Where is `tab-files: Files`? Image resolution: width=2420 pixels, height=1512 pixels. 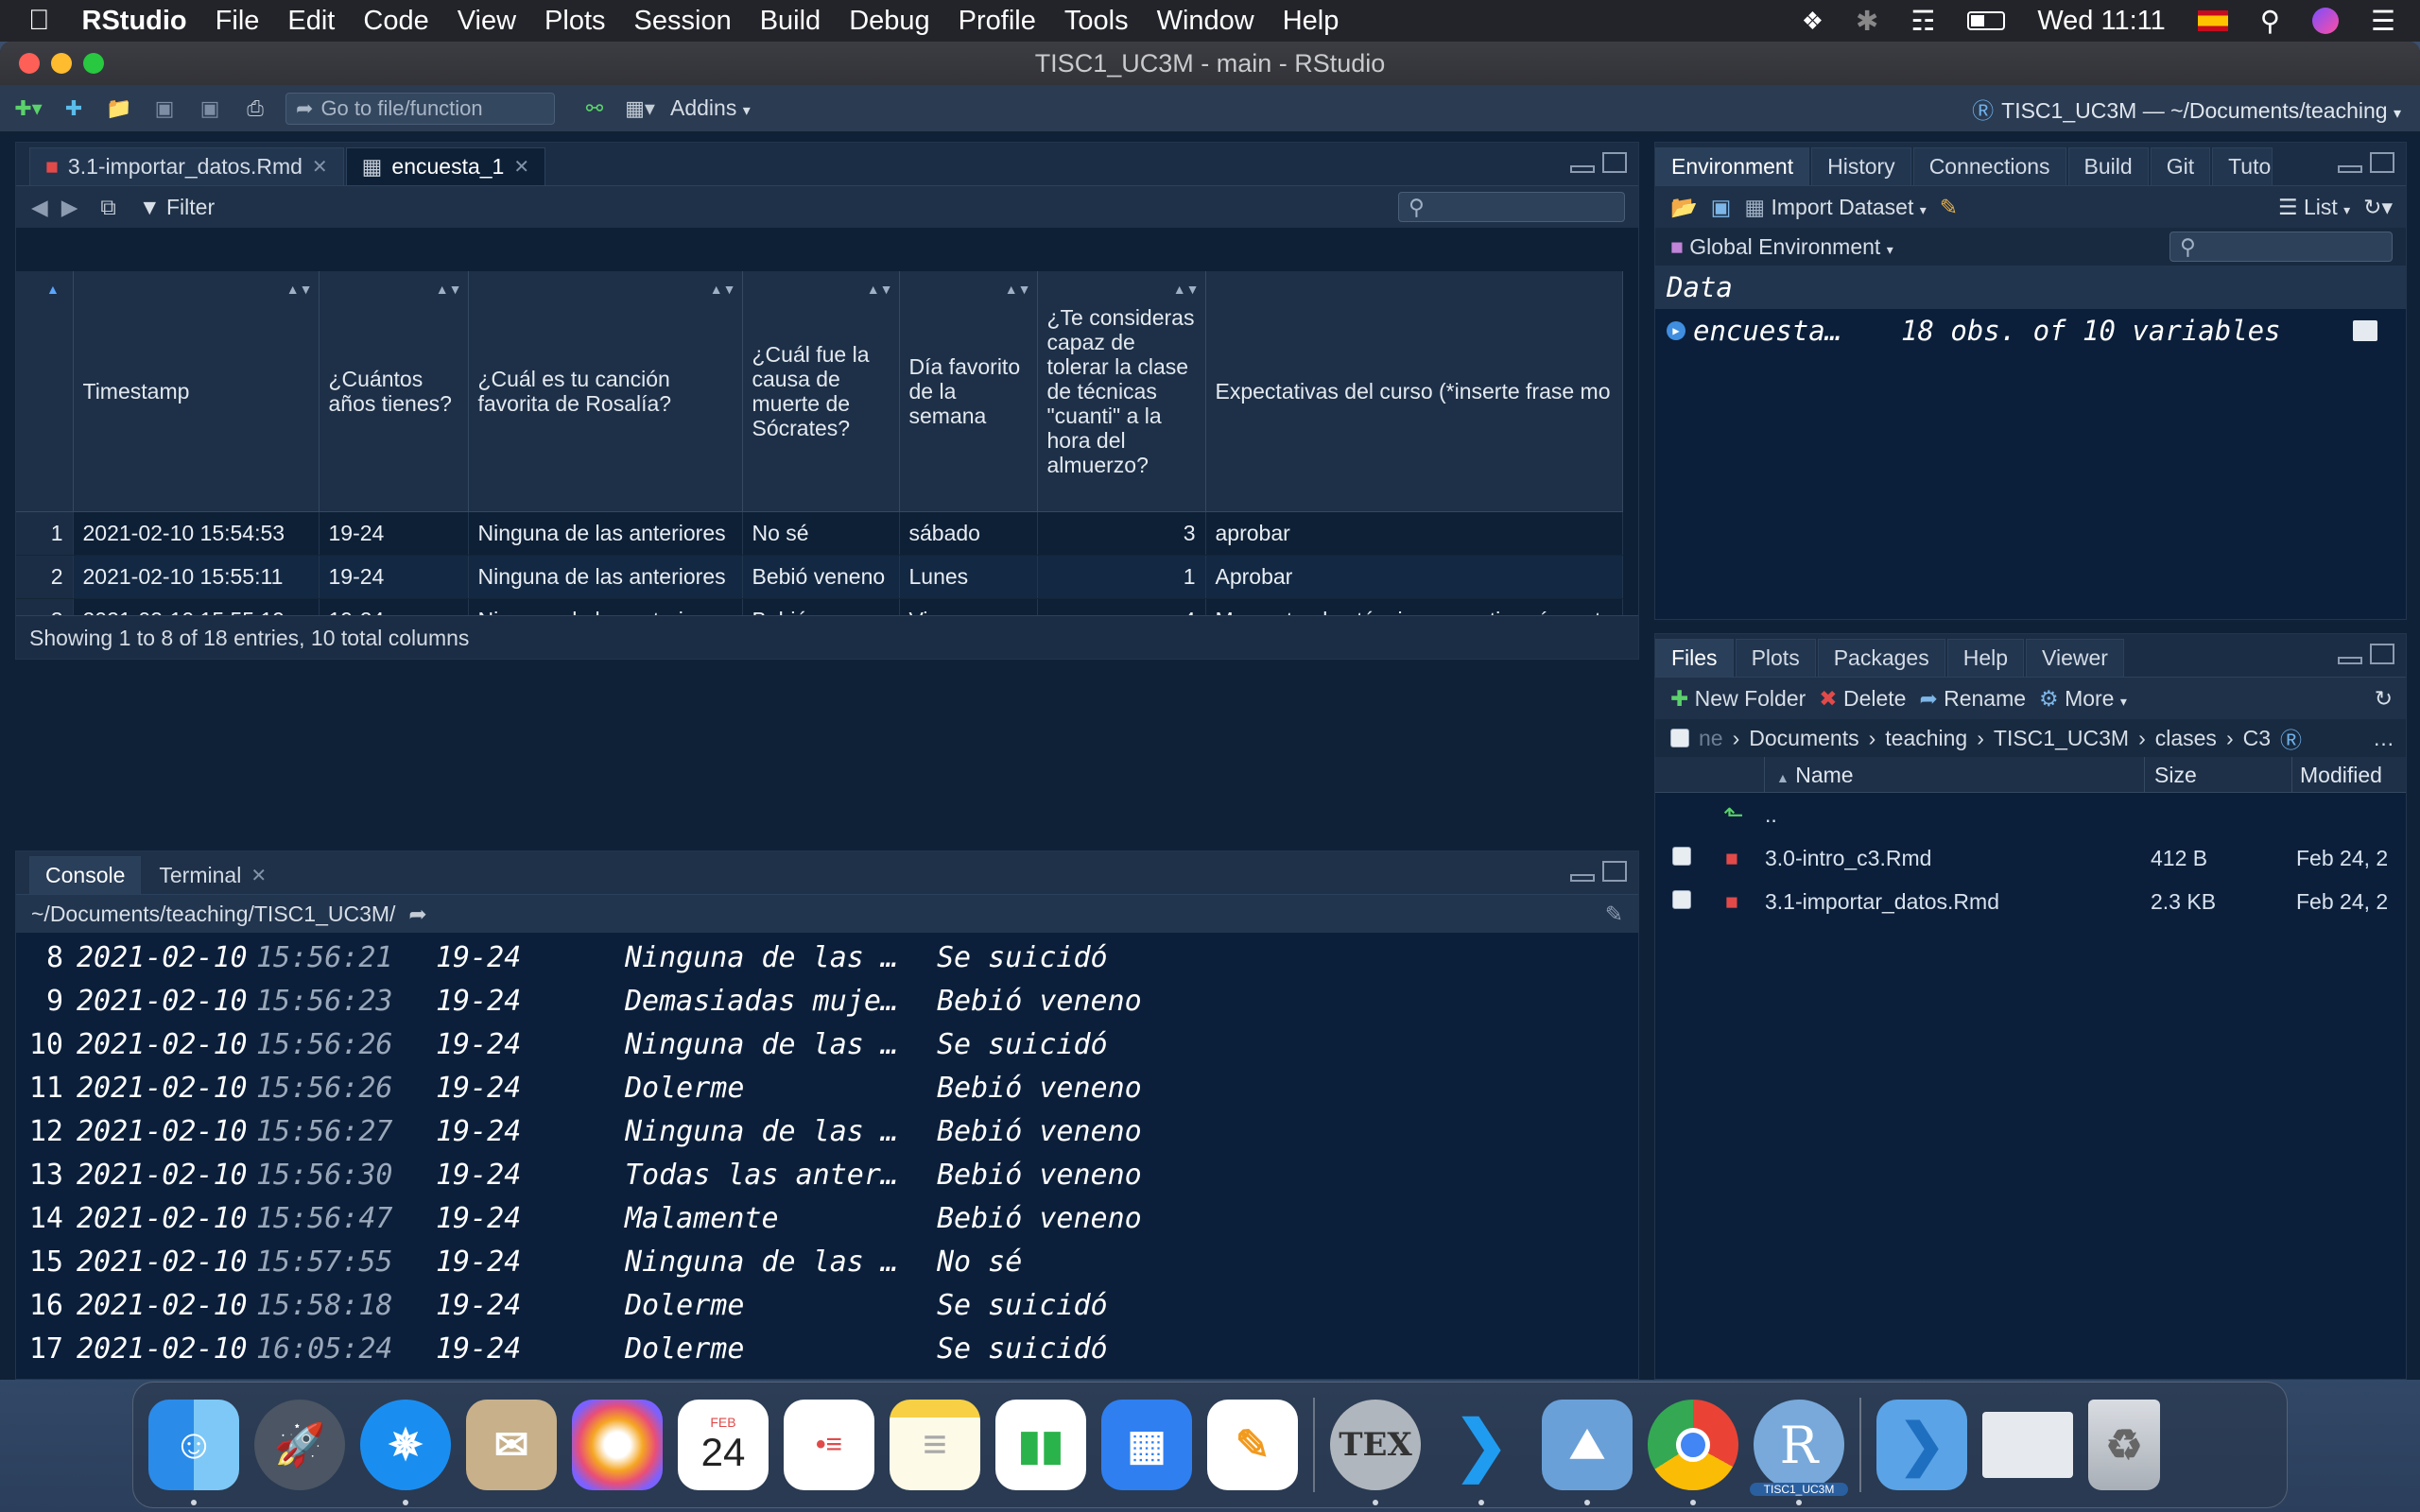 tab-files: Files is located at coordinates (1694, 658).